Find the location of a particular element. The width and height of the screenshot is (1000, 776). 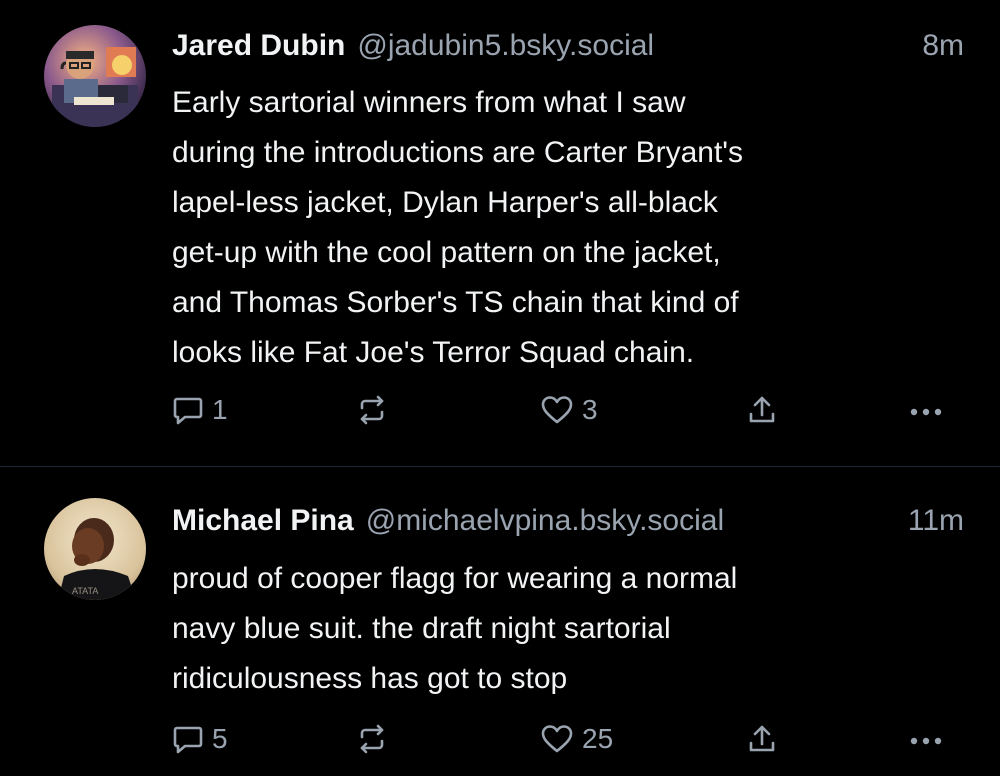

post-text-line: Early sartorial winners from what I saw is located at coordinates (429, 102).